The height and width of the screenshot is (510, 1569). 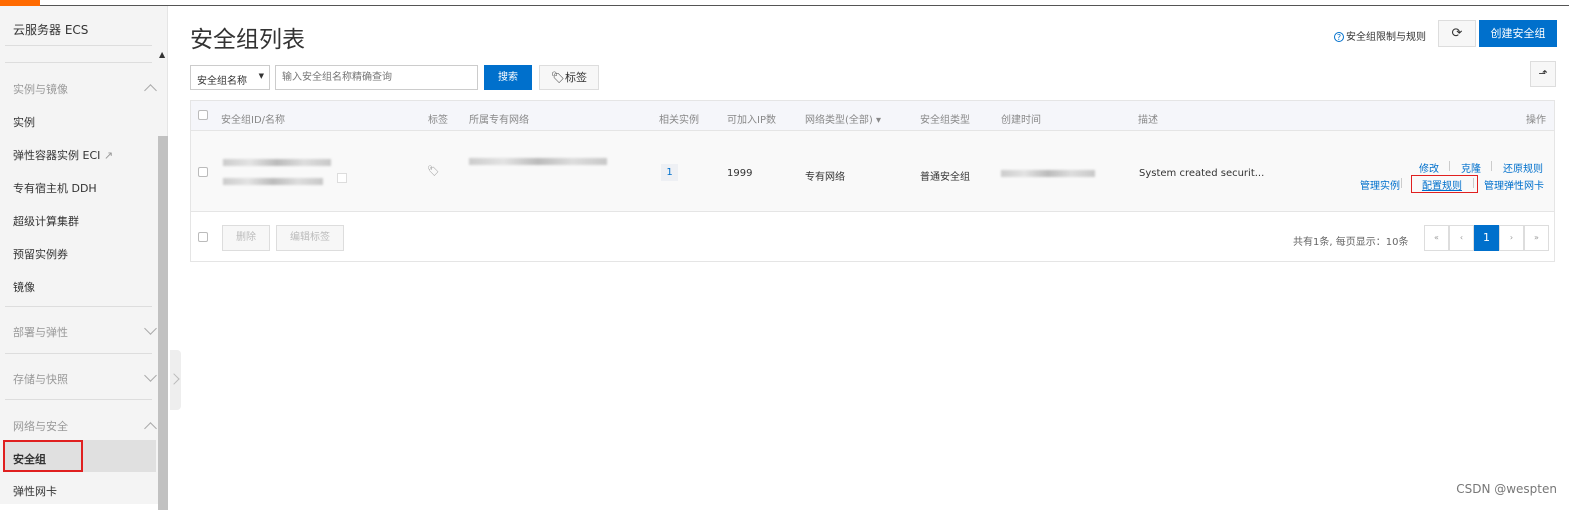 I want to click on help-link-label: 安全组限制与规则, so click(x=1386, y=37).